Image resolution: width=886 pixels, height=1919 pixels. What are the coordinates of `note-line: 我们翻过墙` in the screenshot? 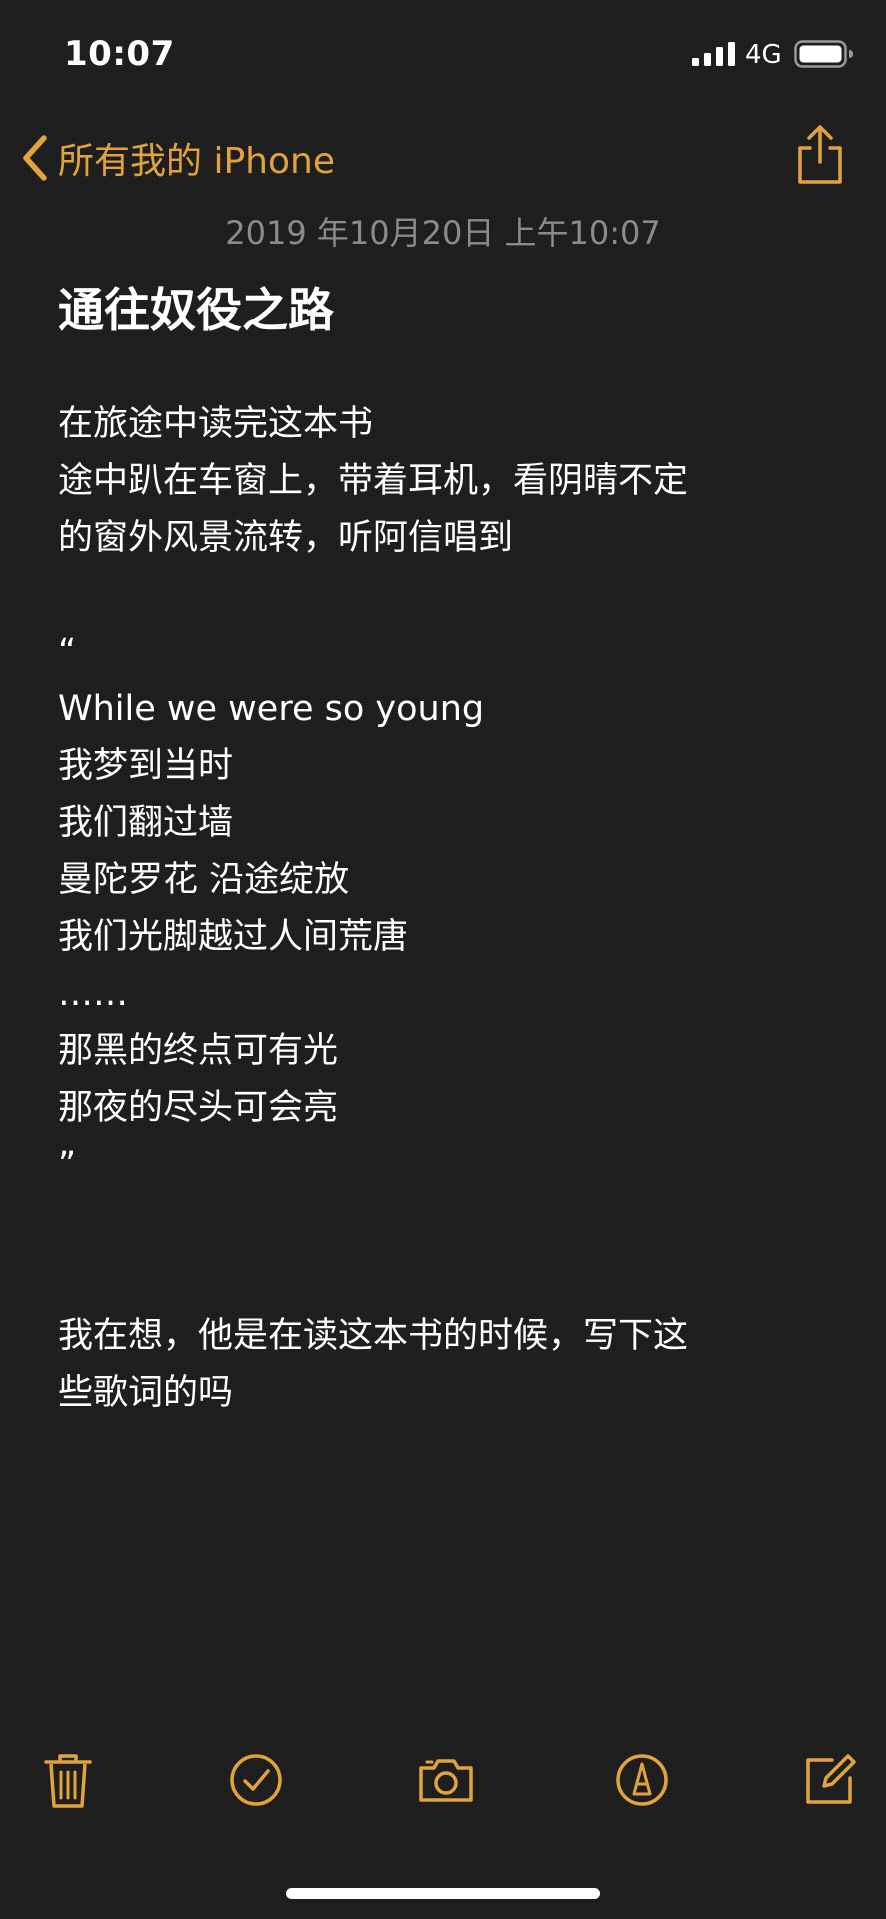 It's located at (146, 823).